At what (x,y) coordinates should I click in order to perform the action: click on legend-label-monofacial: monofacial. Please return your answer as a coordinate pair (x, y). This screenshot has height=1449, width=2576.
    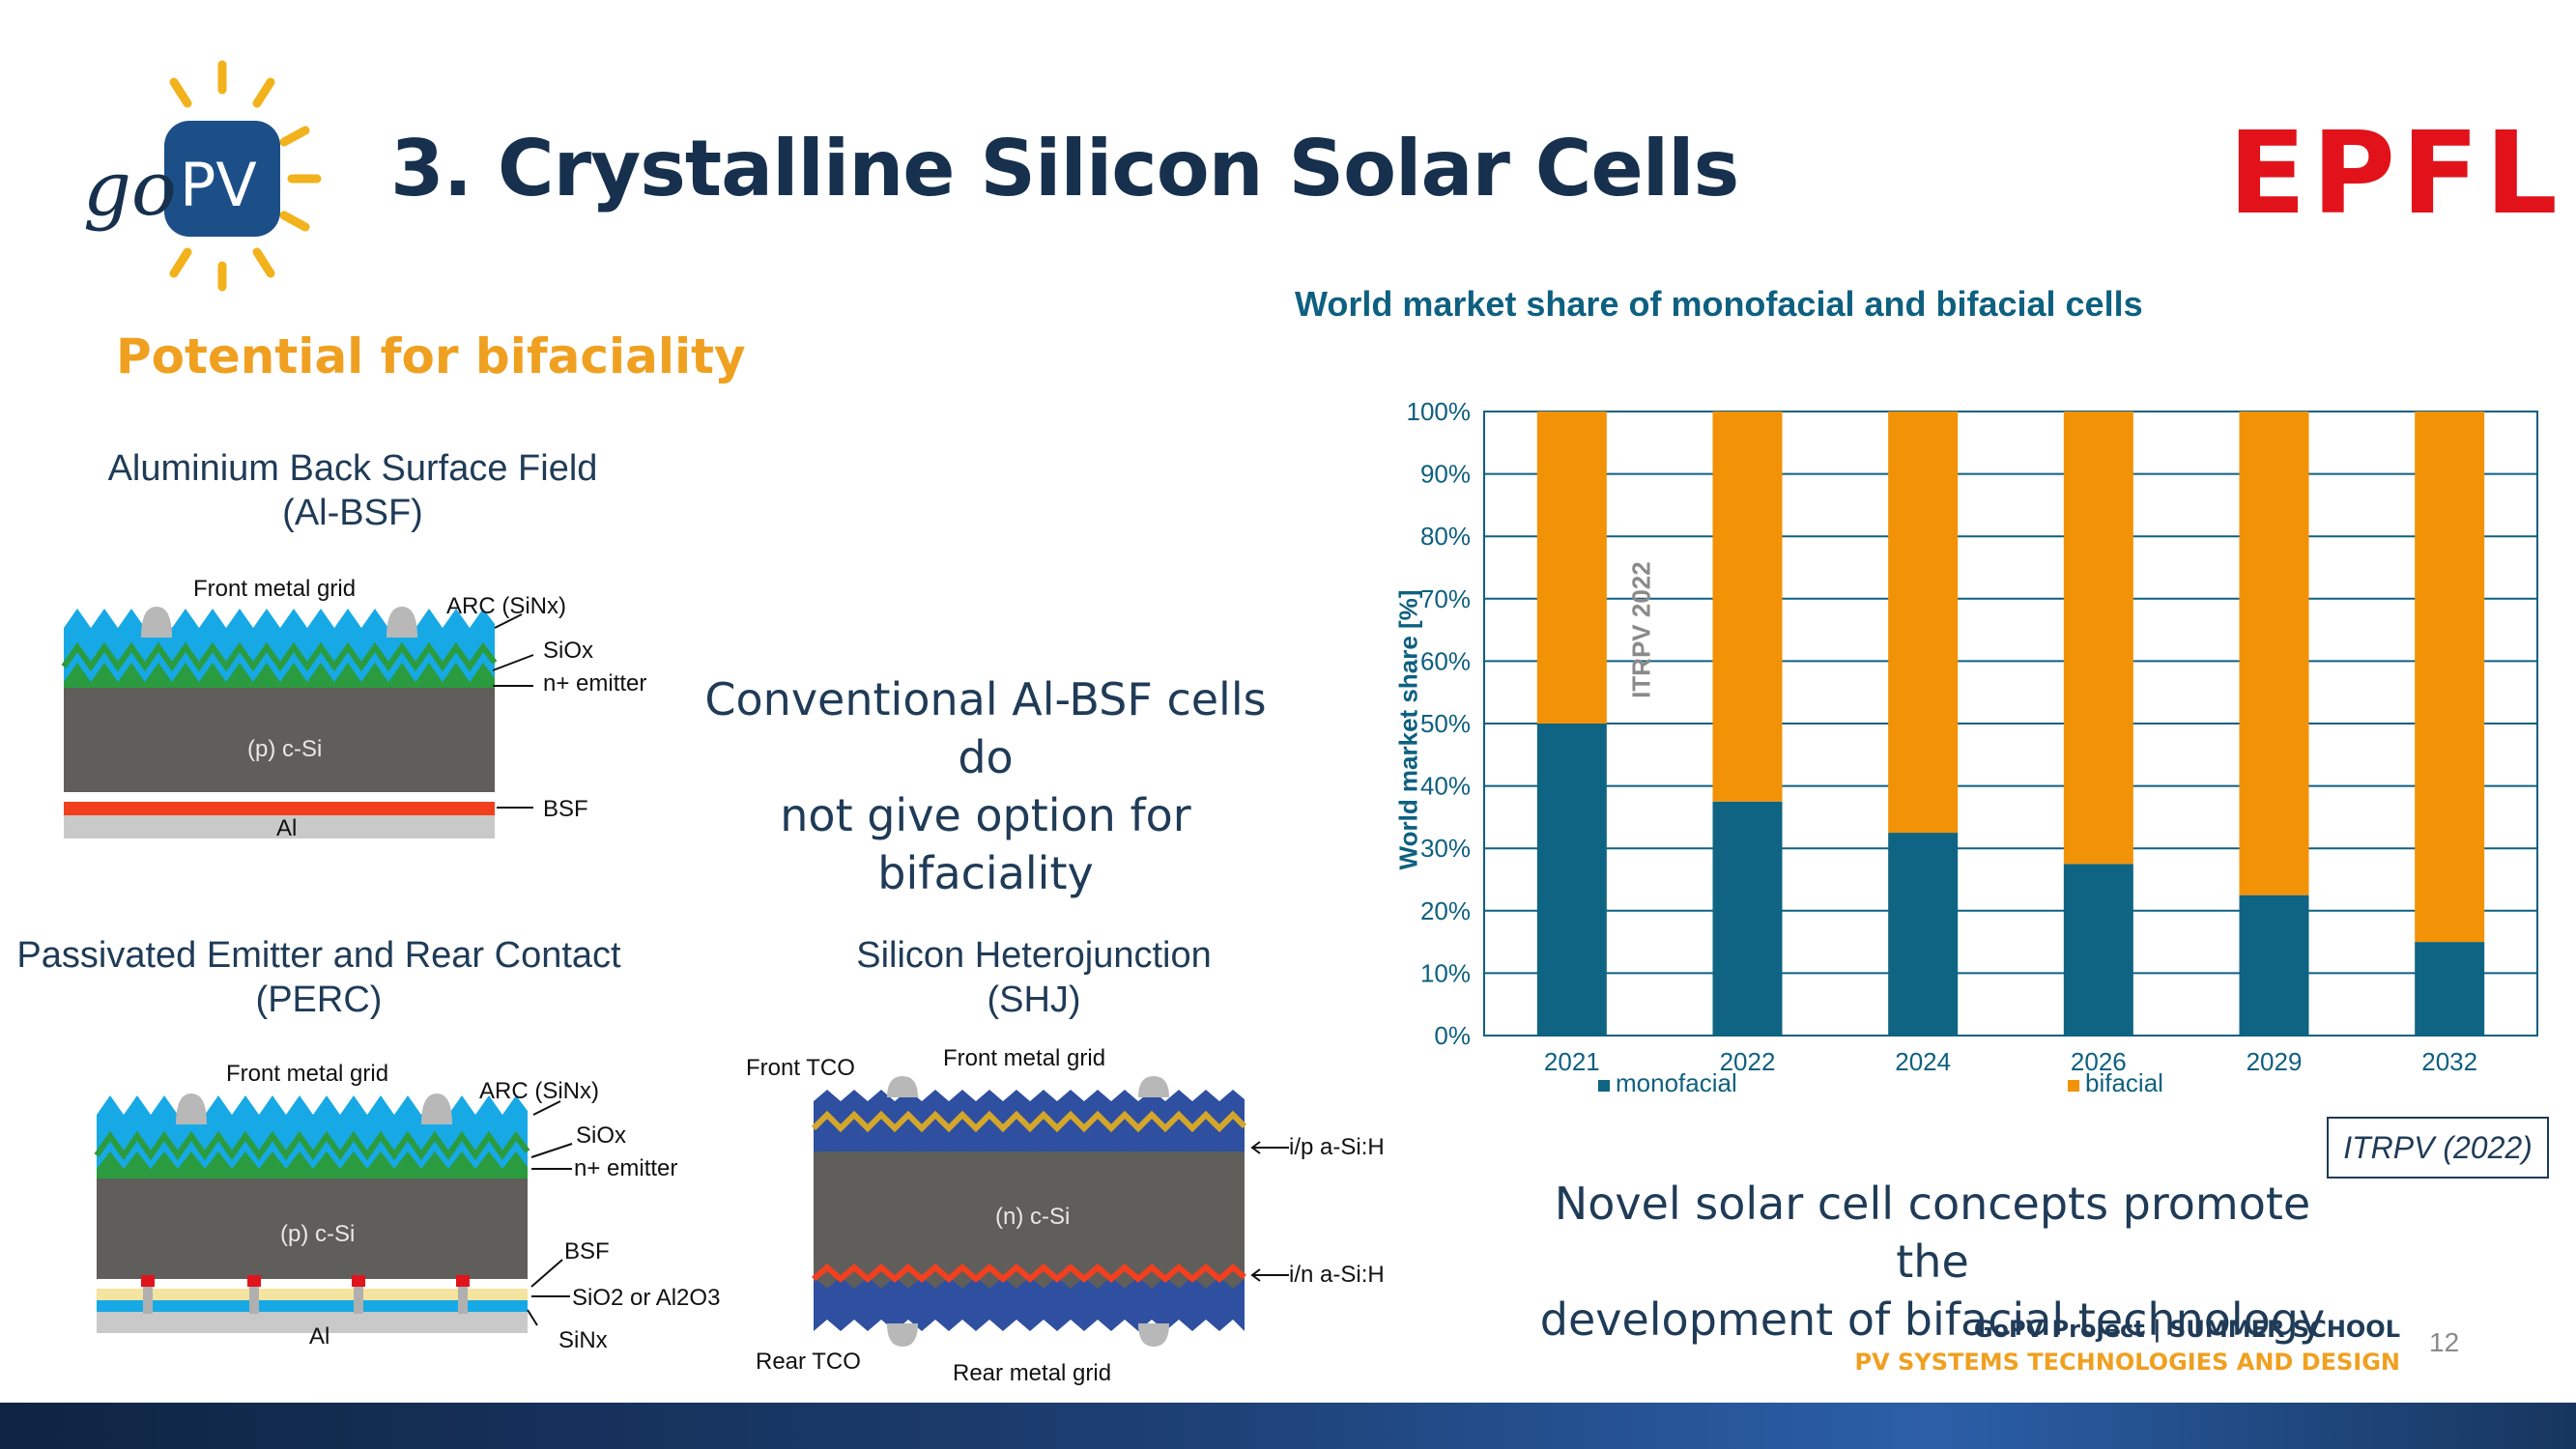
    Looking at the image, I should click on (1677, 1082).